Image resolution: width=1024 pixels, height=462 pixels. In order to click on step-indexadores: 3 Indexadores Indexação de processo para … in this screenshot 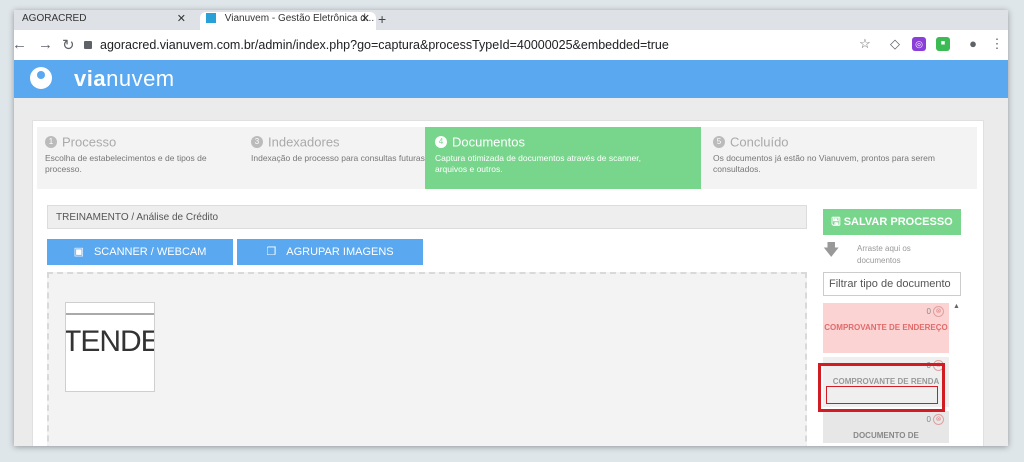, I will do `click(339, 161)`.